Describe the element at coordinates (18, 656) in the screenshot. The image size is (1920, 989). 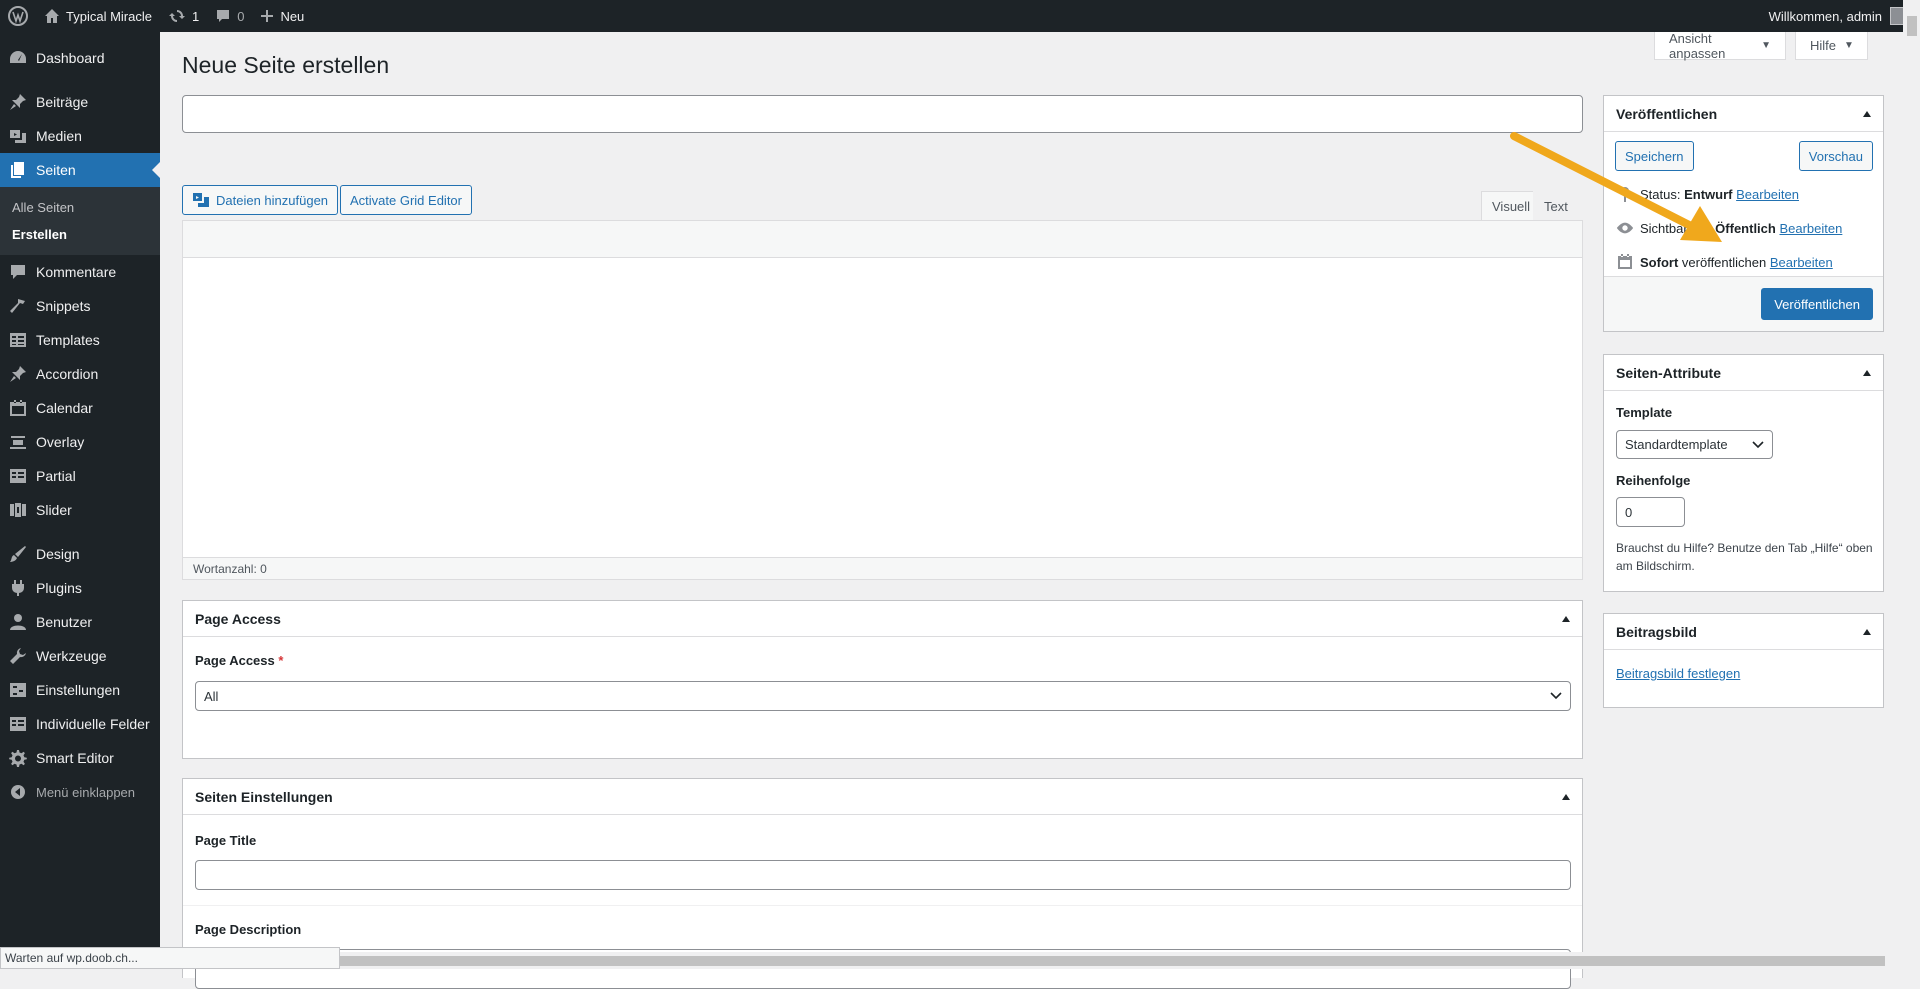
I see `wrench-icon` at that location.